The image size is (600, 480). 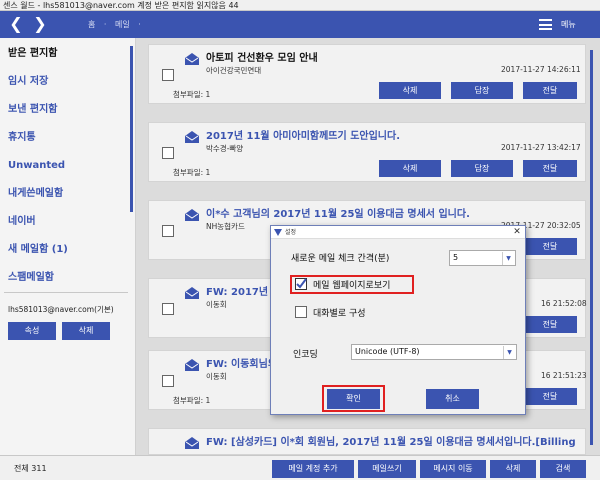 I want to click on message-date: 2017-11-27 13:42:17, so click(x=541, y=147).